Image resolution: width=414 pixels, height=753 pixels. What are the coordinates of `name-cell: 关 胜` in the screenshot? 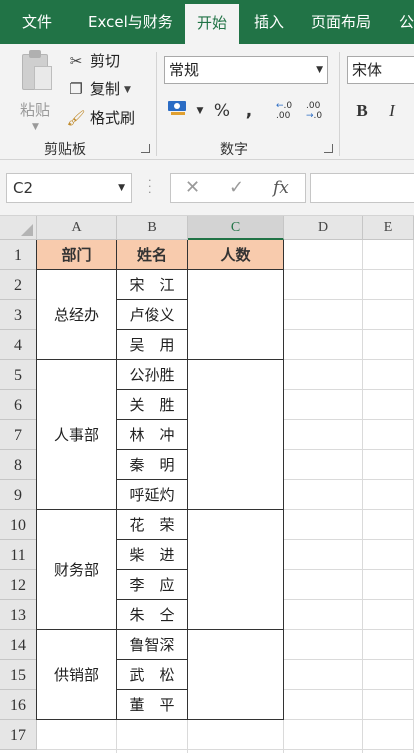 It's located at (152, 405).